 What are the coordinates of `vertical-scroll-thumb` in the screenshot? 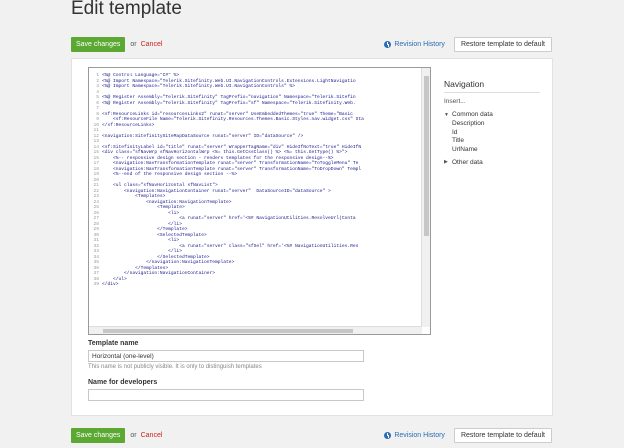 It's located at (426, 156).